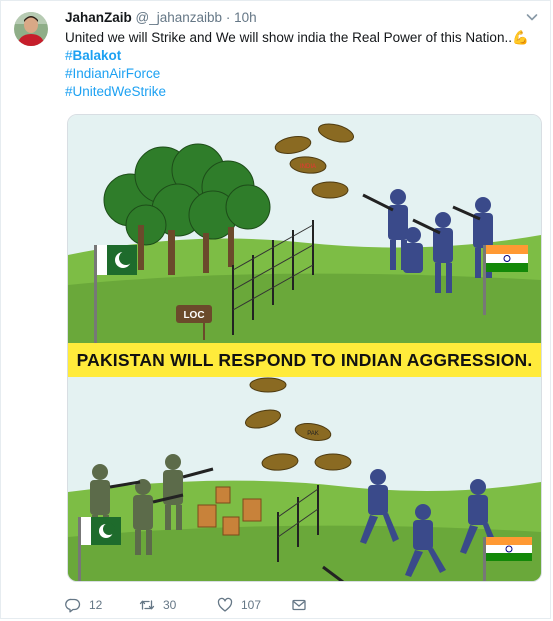  What do you see at coordinates (112, 73) in the screenshot?
I see `hashtag-indianairforce: #IndianAirForce` at bounding box center [112, 73].